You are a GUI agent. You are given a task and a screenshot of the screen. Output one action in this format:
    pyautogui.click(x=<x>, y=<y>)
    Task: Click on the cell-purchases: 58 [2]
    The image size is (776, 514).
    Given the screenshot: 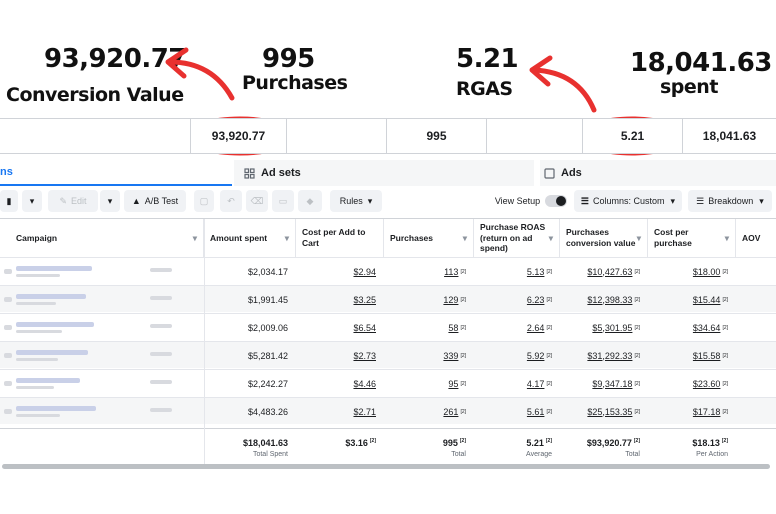 What is the action you would take?
    pyautogui.click(x=429, y=327)
    